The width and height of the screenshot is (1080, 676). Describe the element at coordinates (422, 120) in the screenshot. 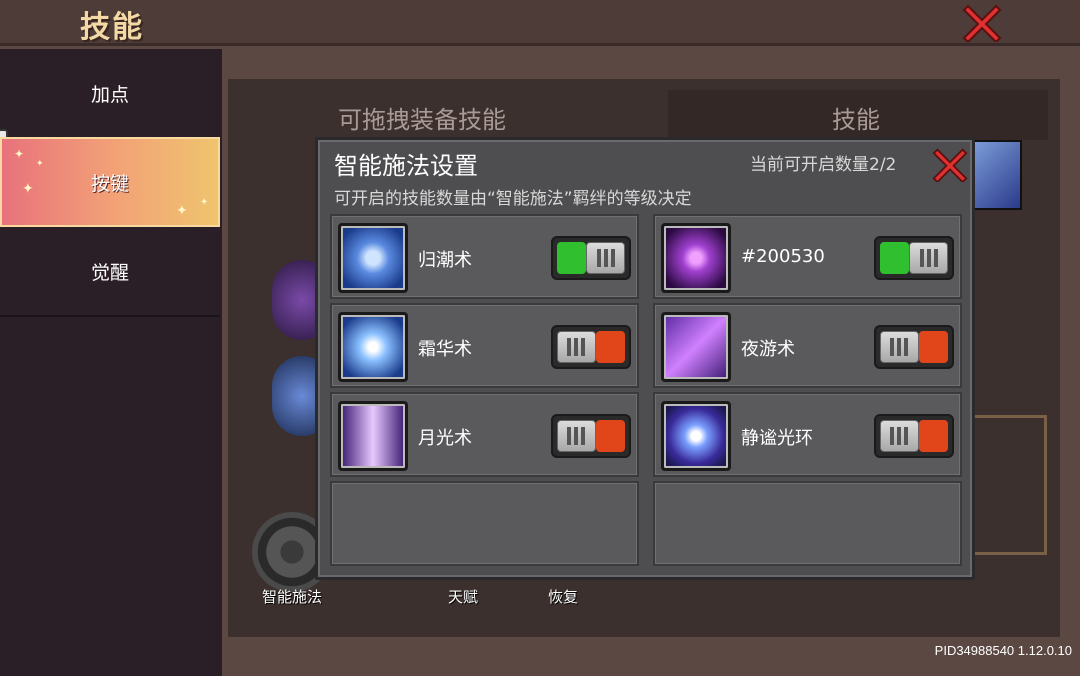

I see `equip-skills-label: 可拖拽装备技能` at that location.